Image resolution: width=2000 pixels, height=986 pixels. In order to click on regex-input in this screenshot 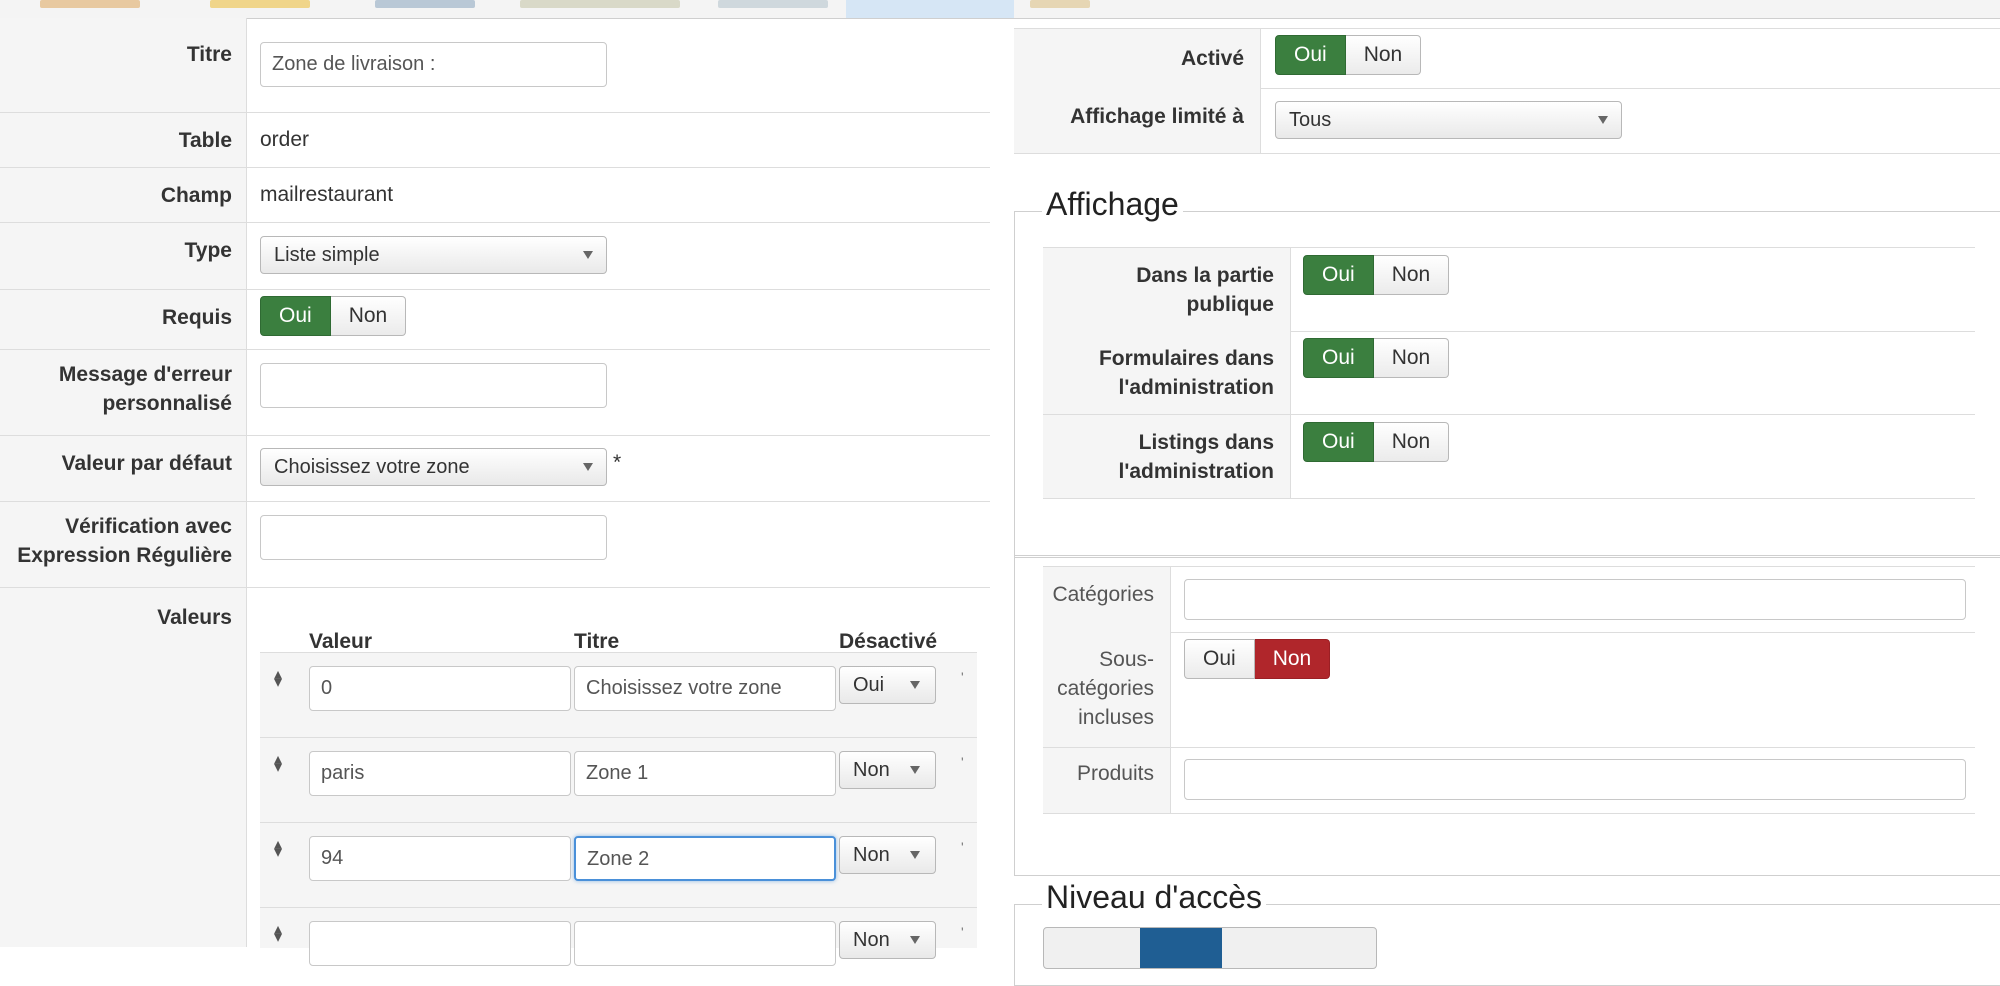, I will do `click(433, 537)`.